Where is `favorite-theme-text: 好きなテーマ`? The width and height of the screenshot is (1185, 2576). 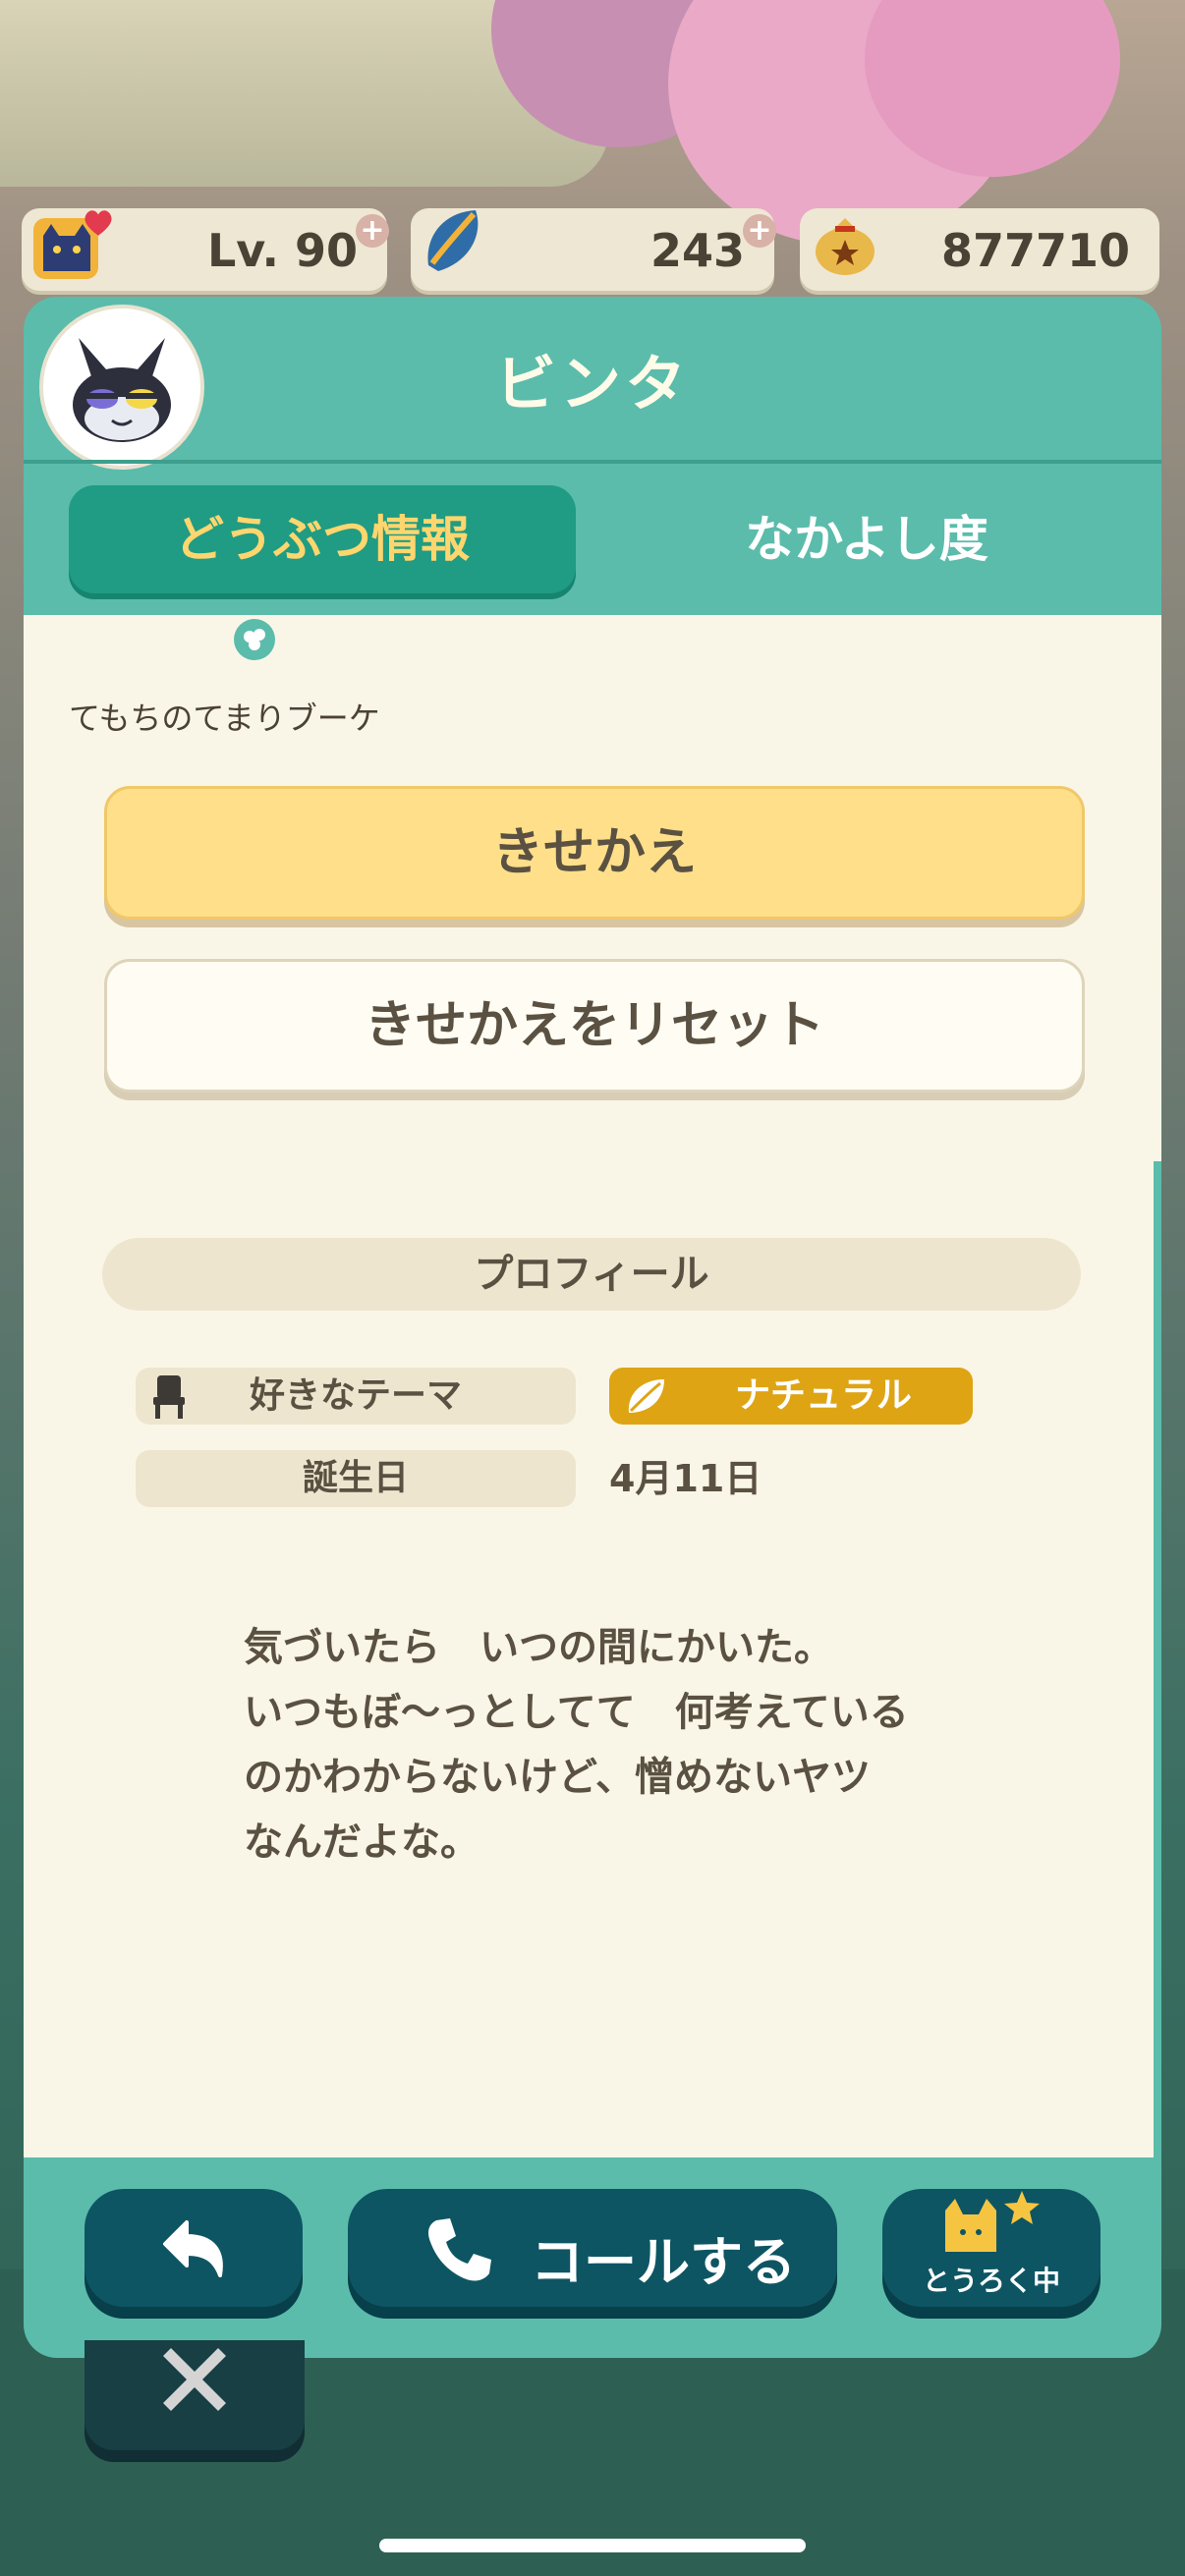 favorite-theme-text: 好きなテーマ is located at coordinates (355, 1395).